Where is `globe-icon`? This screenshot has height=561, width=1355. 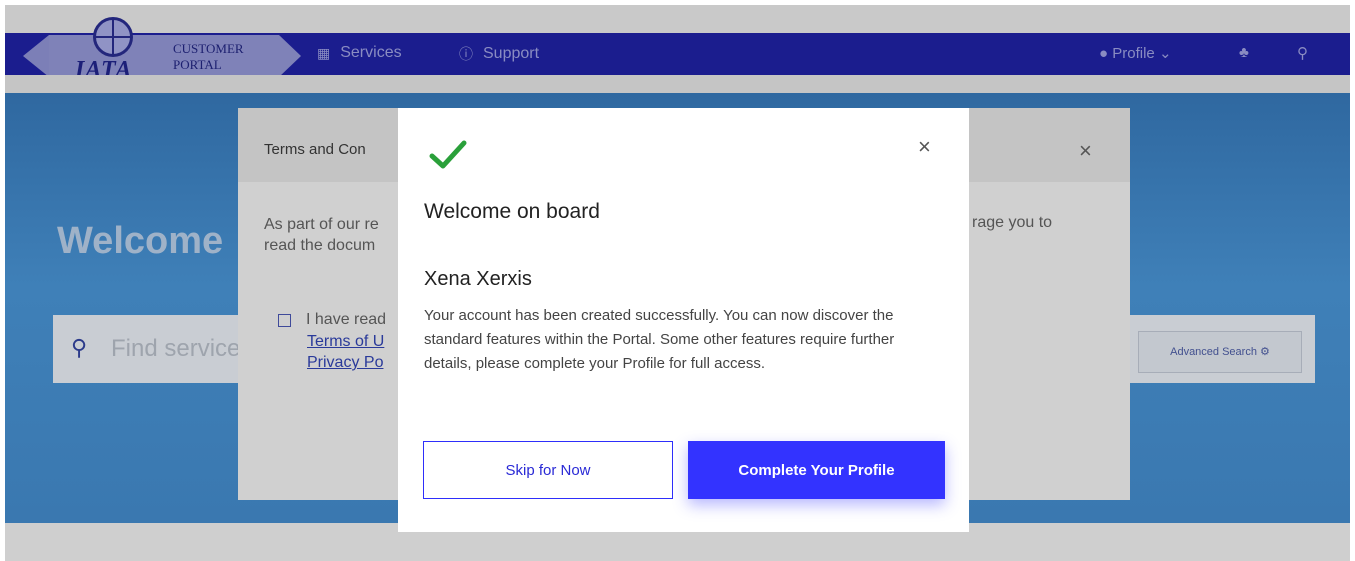
globe-icon is located at coordinates (113, 37).